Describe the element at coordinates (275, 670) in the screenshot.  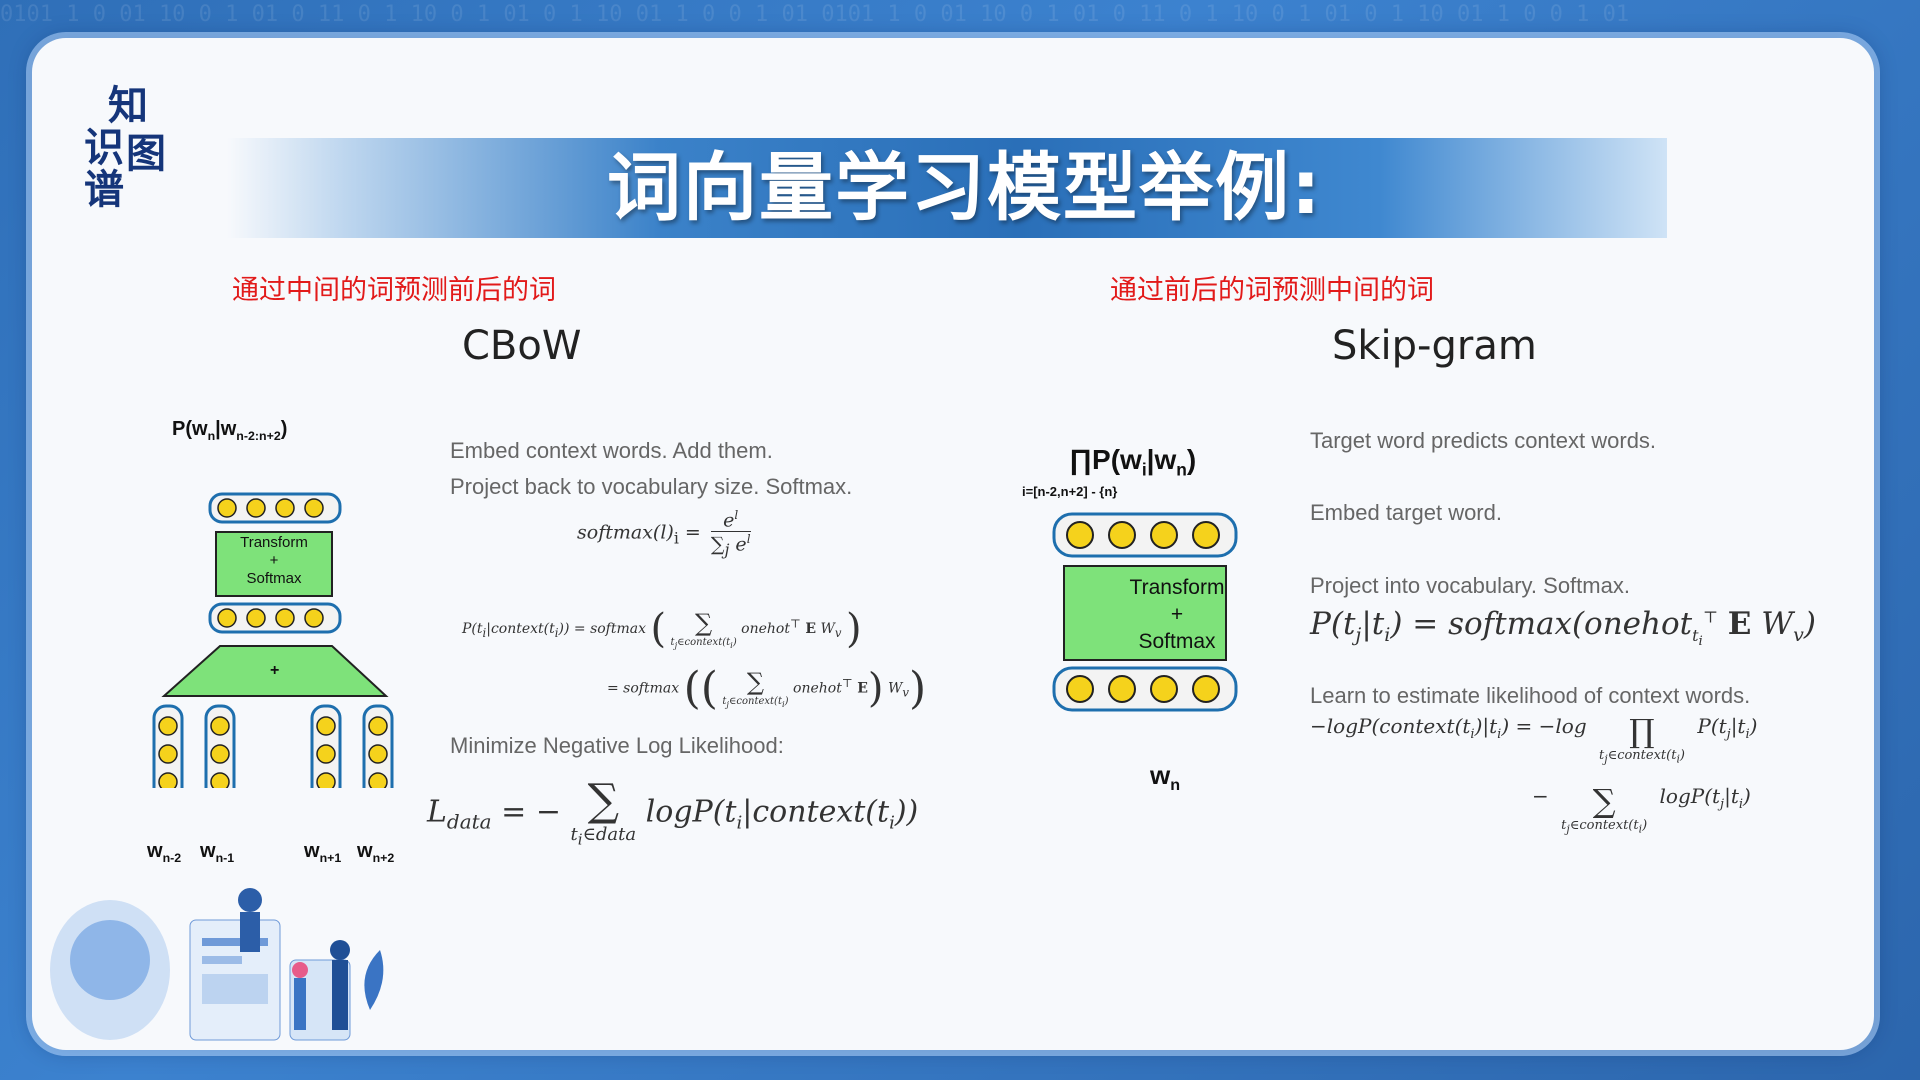
I see `cbow-sum-label: +` at that location.